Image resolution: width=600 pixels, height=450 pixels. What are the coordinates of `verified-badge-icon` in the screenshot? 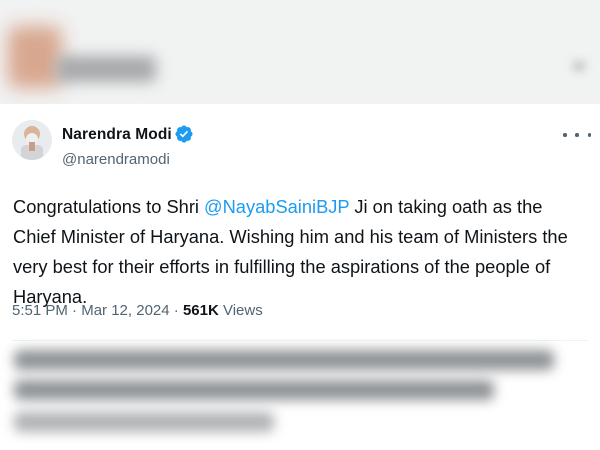 It's located at (184, 134).